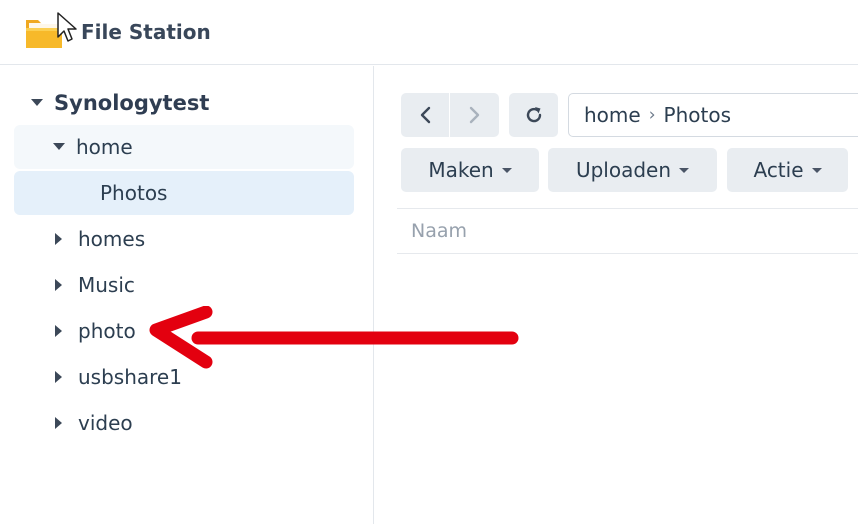  Describe the element at coordinates (623, 170) in the screenshot. I see `uploaden-button-label: Uploaden` at that location.